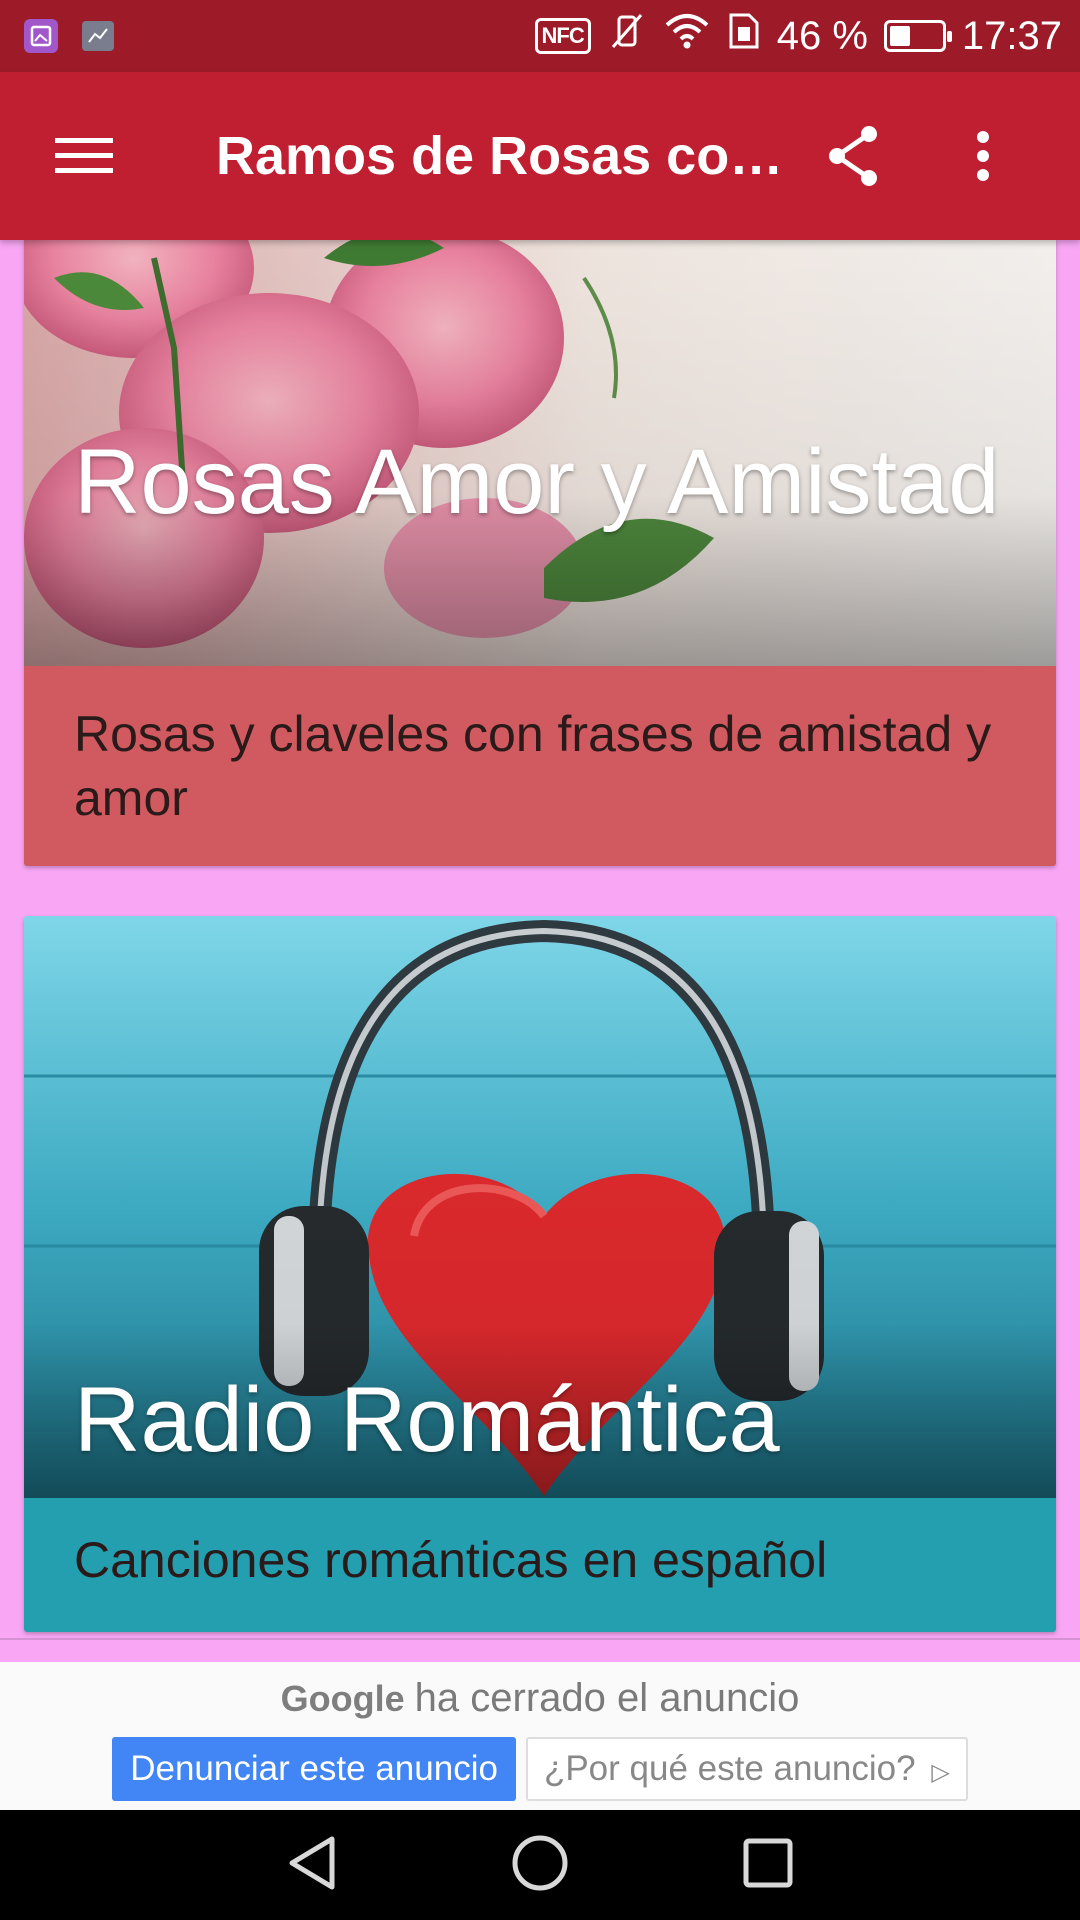  I want to click on card-description: Canciones románticas en español, so click(540, 1565).